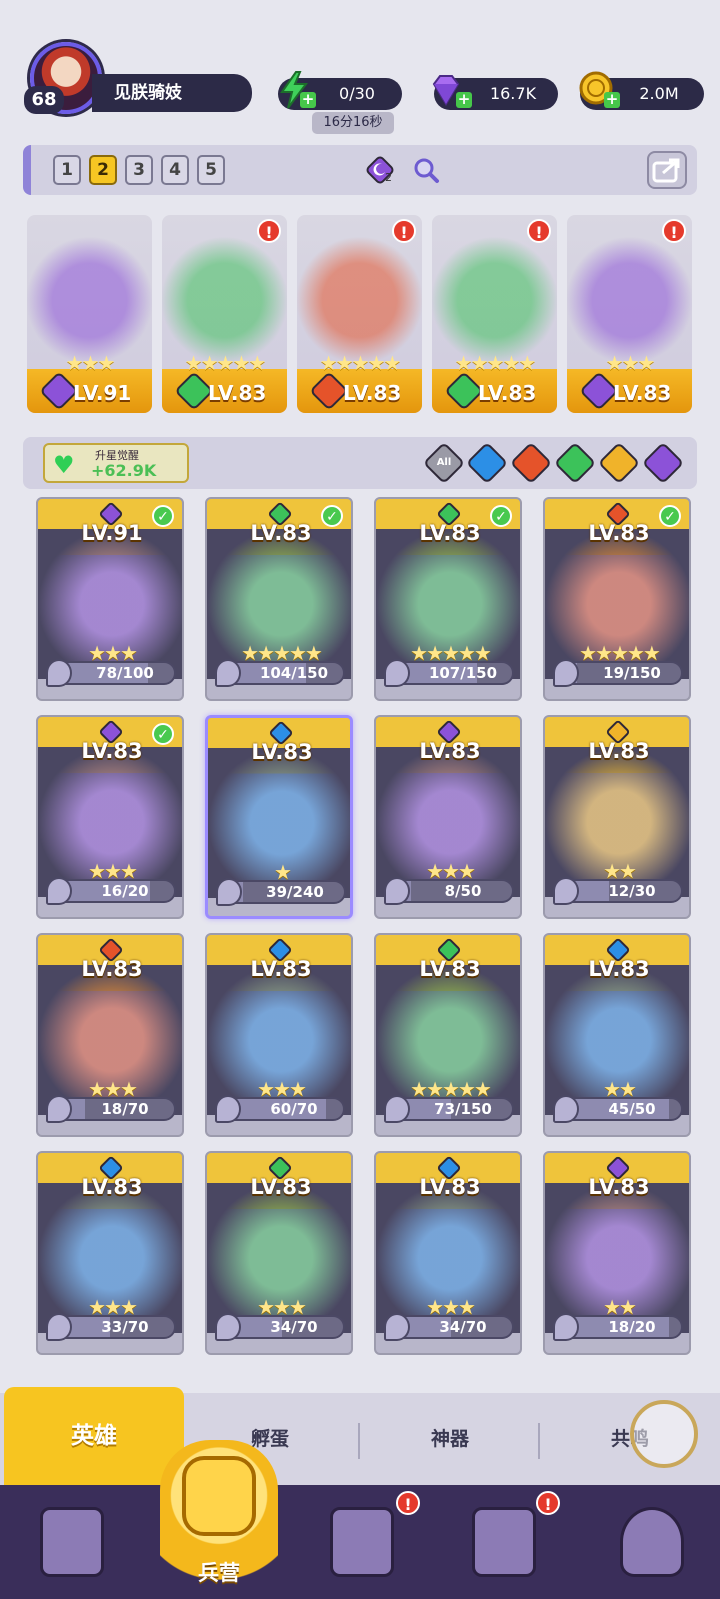  I want to click on hero-card: LV.83 ★★ 12/30, so click(617, 817).